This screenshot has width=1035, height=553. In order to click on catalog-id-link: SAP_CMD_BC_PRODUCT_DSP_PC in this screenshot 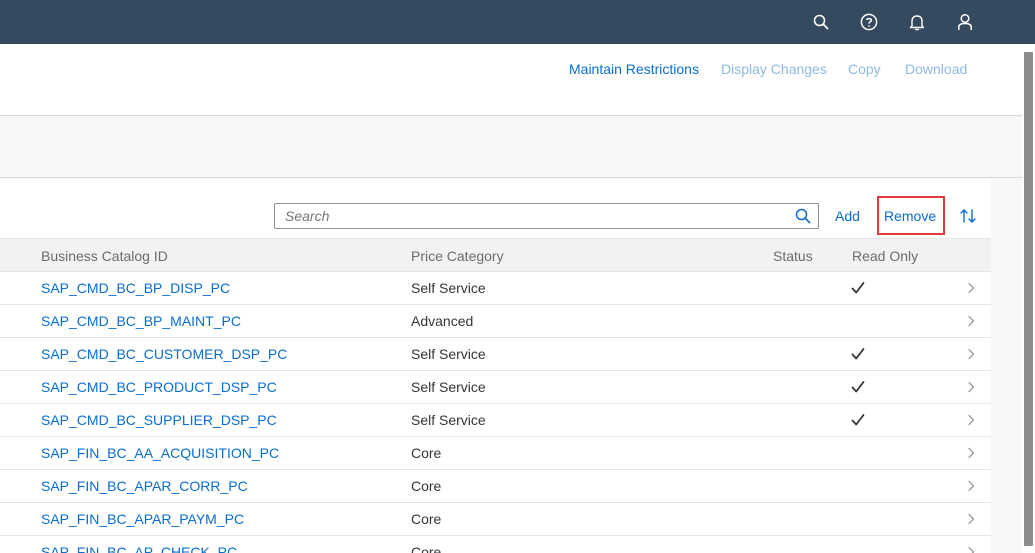, I will do `click(159, 387)`.